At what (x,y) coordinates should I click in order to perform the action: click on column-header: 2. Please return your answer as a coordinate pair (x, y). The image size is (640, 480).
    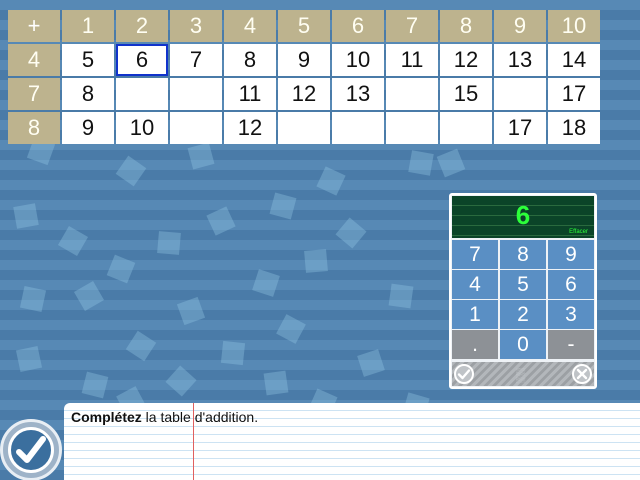
    Looking at the image, I should click on (142, 26).